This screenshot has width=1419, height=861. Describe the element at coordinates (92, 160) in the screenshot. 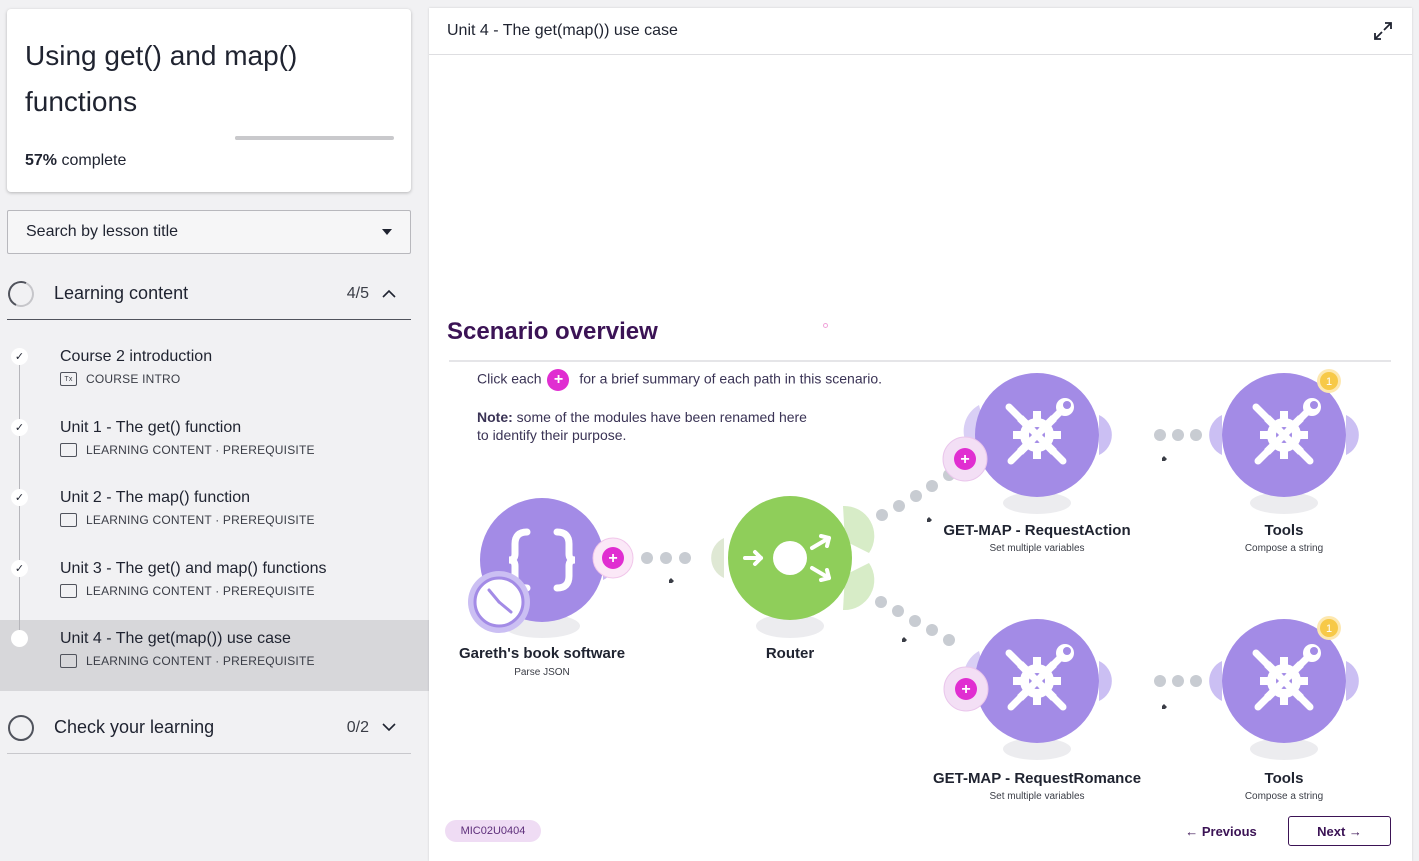

I see `progress-suffix: complete` at that location.